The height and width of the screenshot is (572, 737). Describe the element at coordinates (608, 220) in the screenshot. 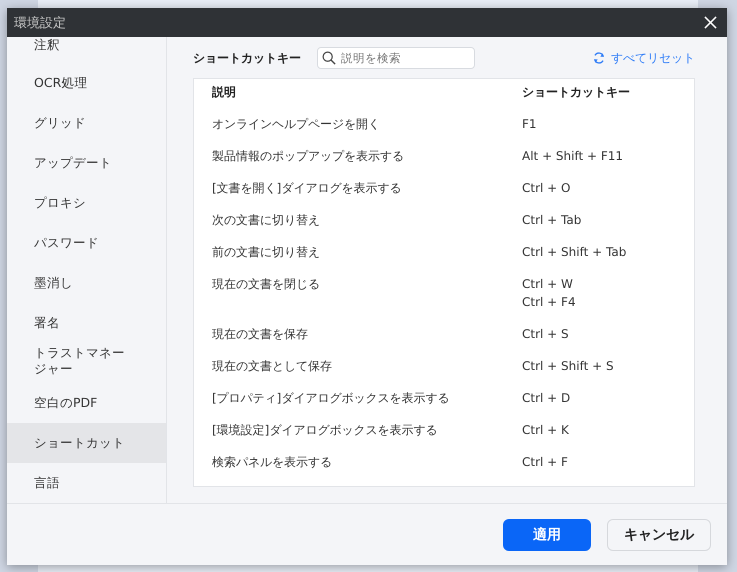

I see `shortcut-key: Ctrl + Tab` at that location.